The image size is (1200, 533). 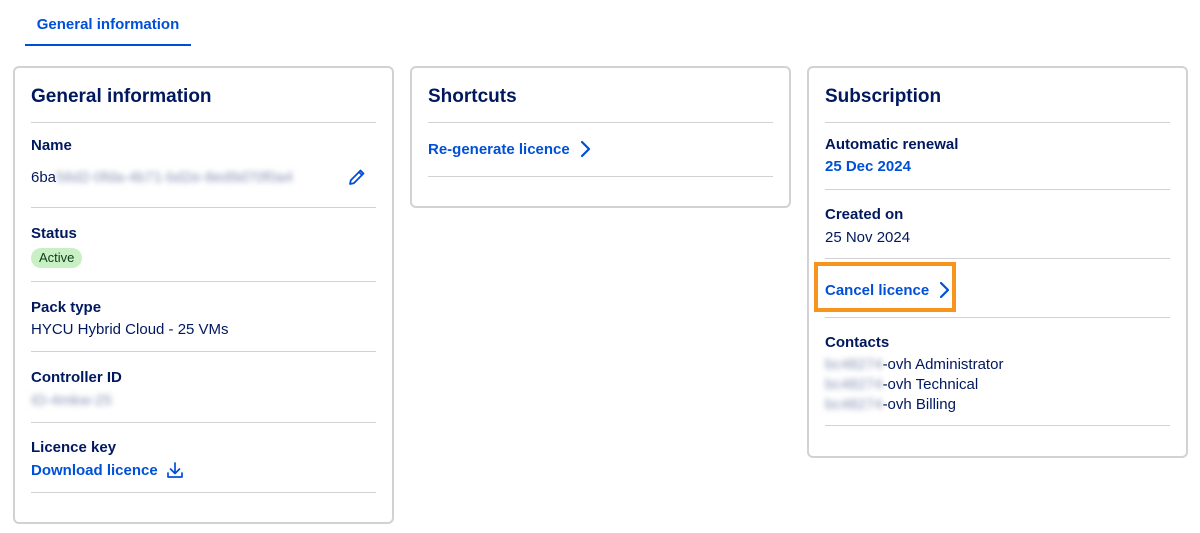 I want to click on contact-role: -ovh Billing, so click(x=919, y=404).